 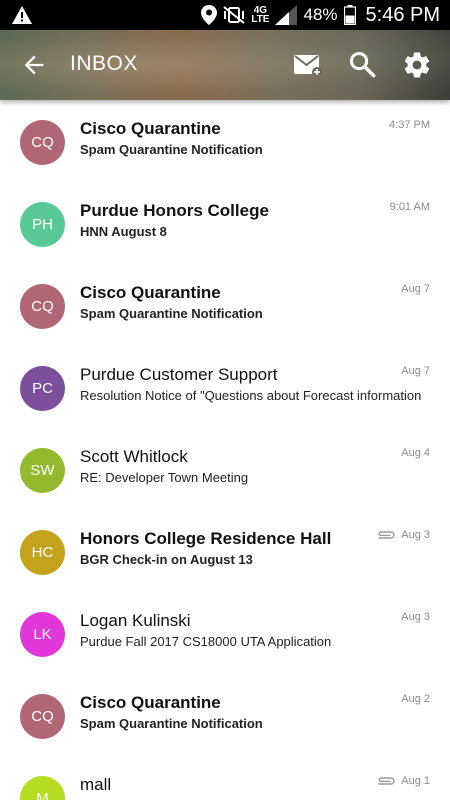 I want to click on email-subject: RE: Developer Town Meeting, so click(x=164, y=477).